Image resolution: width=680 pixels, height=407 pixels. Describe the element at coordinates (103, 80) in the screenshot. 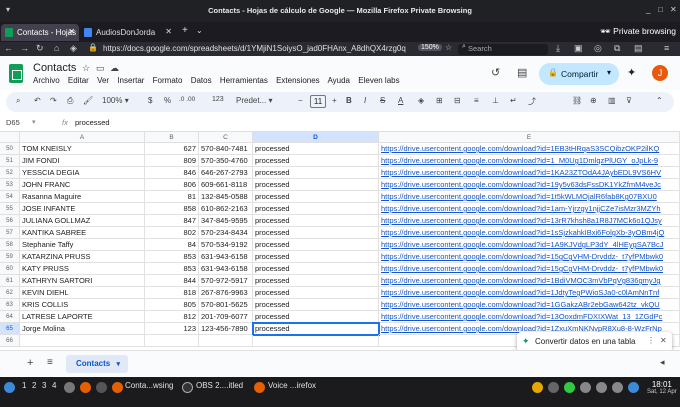

I see `menu-ver: Ver` at that location.